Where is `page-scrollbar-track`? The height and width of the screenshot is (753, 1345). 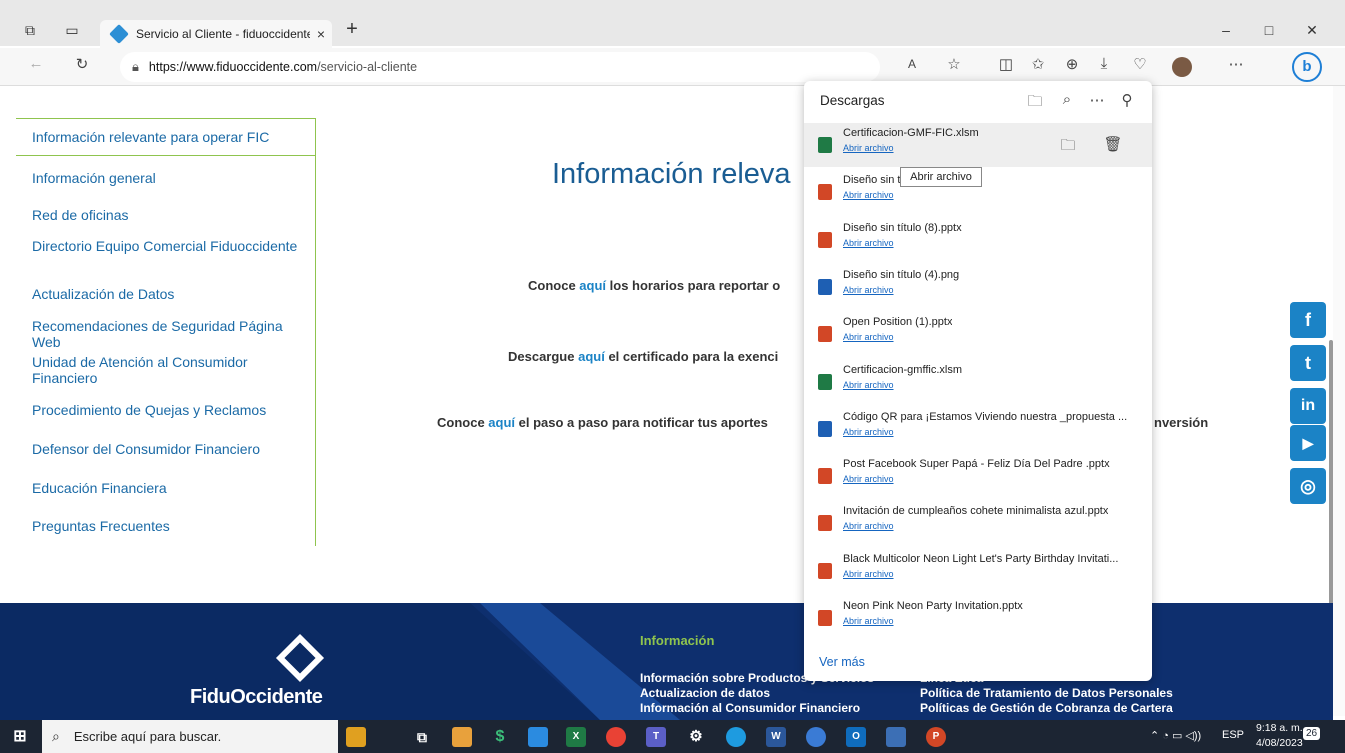
page-scrollbar-track is located at coordinates (1339, 401).